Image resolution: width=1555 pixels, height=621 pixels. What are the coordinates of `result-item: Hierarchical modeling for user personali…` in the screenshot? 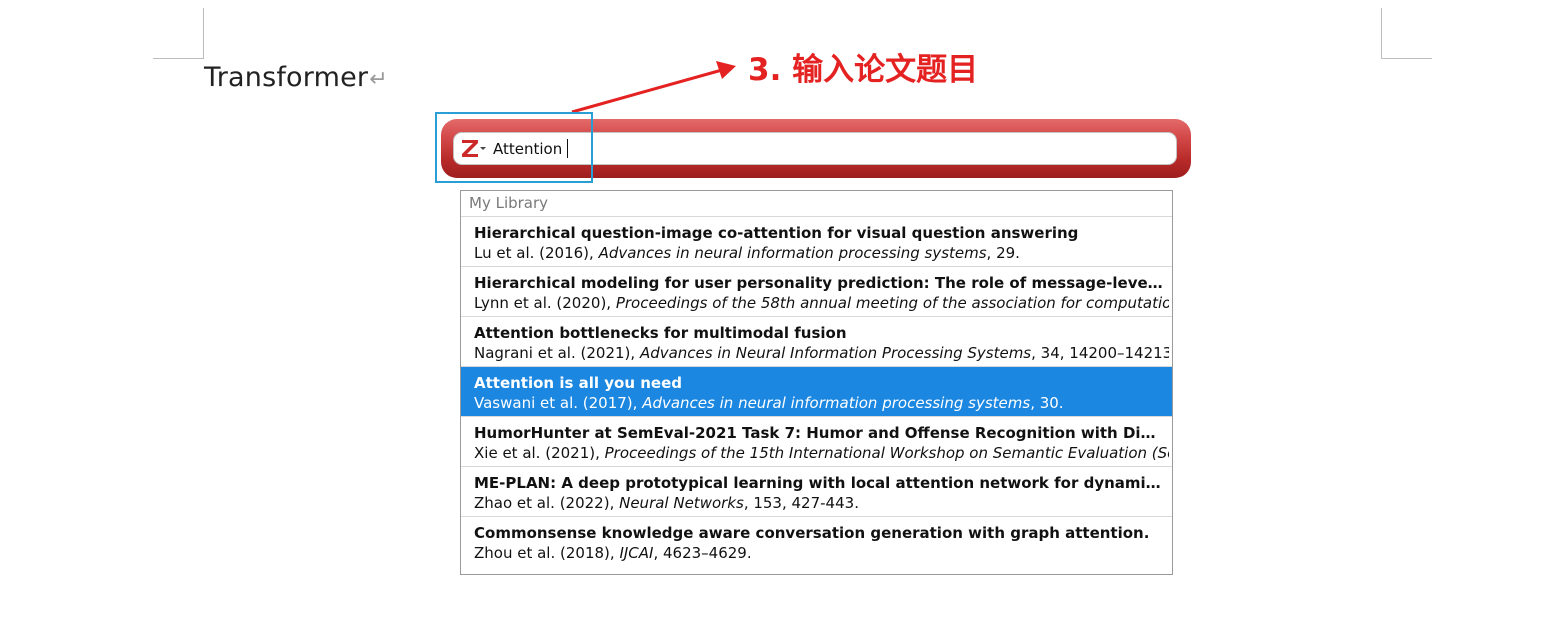 It's located at (816, 292).